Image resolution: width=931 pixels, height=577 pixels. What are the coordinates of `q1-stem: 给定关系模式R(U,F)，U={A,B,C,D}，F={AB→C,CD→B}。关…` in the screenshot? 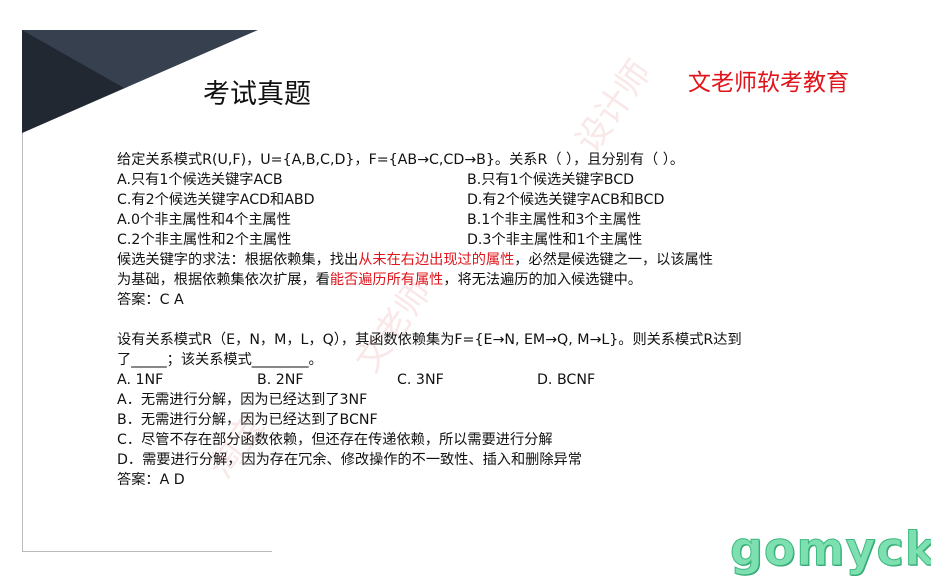 It's located at (401, 160).